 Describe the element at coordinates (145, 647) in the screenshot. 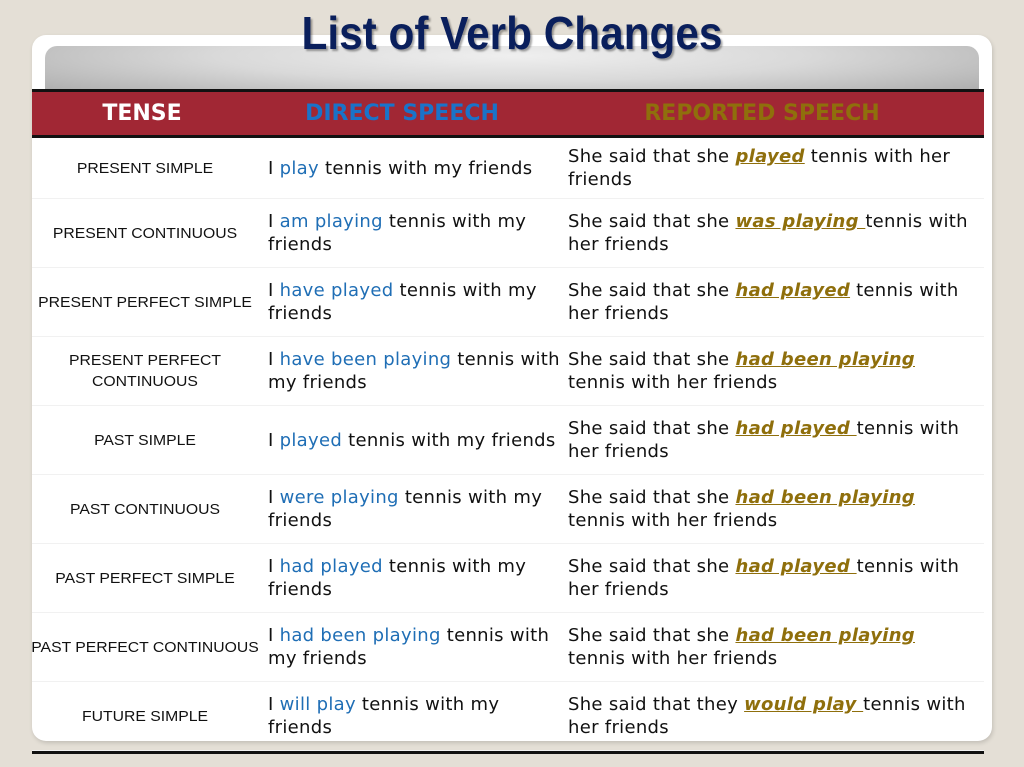

I see `tense-cell: PAST PERFECT CONTINUOUS` at that location.